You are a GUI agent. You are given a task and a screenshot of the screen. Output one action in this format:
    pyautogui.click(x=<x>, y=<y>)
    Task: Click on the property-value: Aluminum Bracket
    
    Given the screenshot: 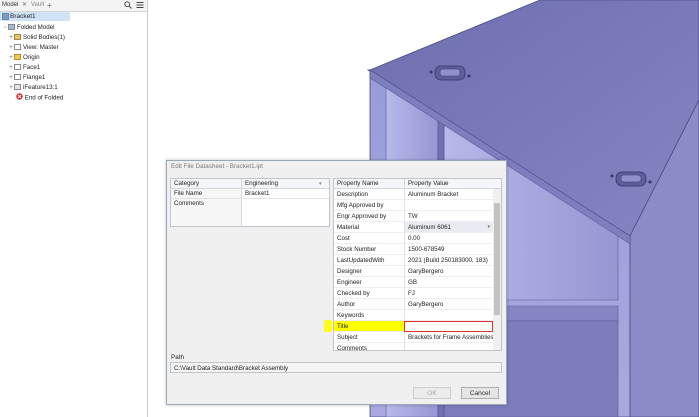 What is the action you would take?
    pyautogui.click(x=448, y=194)
    